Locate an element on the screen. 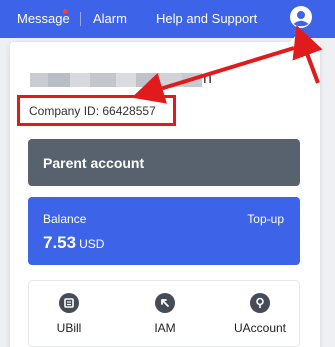 Image resolution: width=335 pixels, height=347 pixels. ubill-icon is located at coordinates (69, 303).